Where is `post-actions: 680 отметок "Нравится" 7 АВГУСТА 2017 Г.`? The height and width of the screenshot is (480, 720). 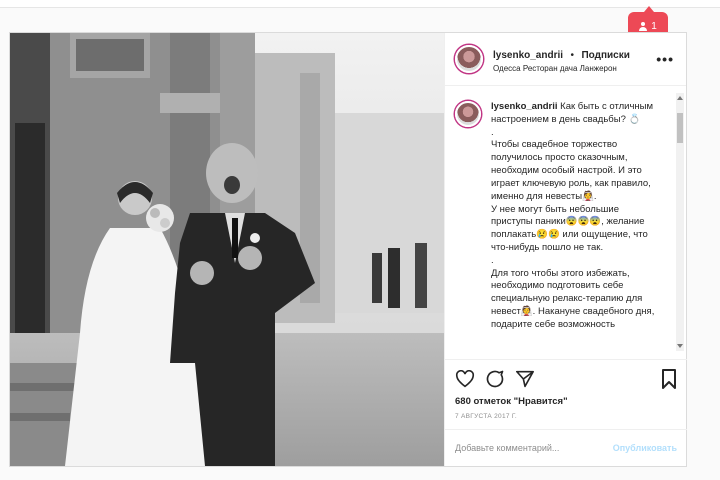 post-actions: 680 отметок "Нравится" 7 АВГУСТА 2017 Г. is located at coordinates (566, 393).